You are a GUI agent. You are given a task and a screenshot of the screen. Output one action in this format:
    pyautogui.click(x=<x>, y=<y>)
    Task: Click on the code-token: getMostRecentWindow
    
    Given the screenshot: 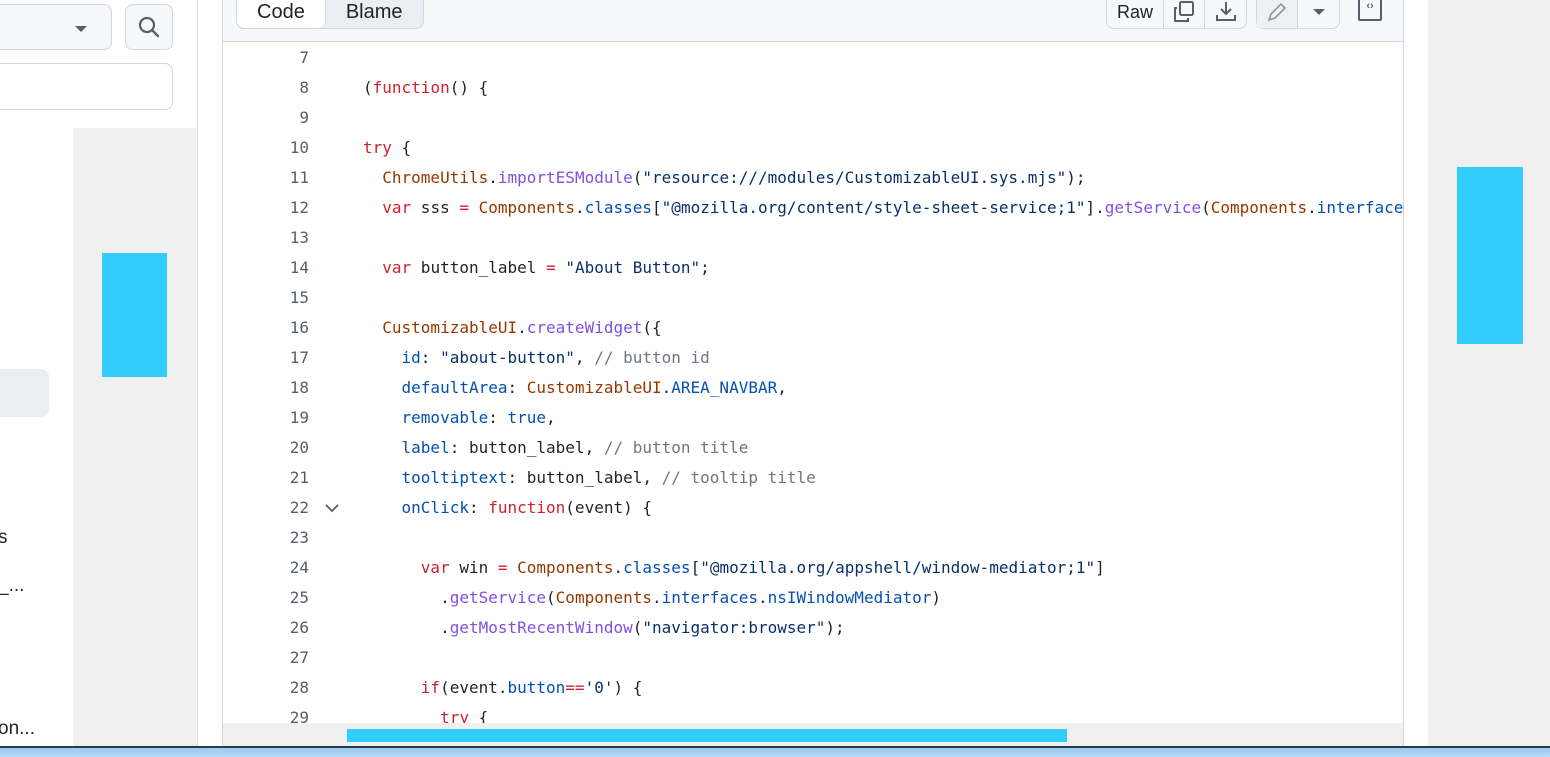 What is the action you would take?
    pyautogui.click(x=541, y=627)
    